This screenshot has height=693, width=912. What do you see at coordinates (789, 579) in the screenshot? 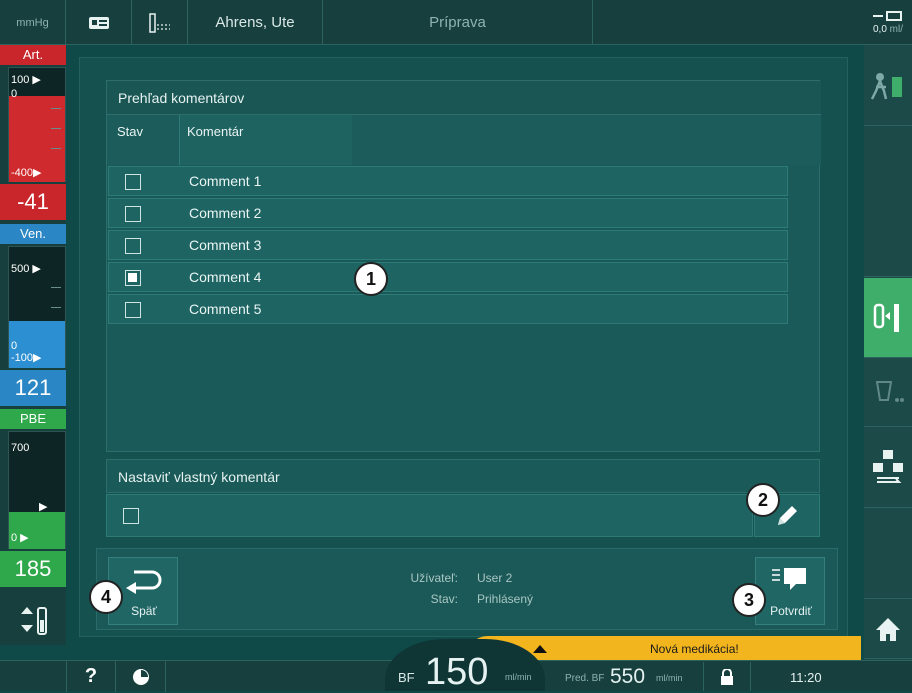
I see `comment-bubble-icon` at bounding box center [789, 579].